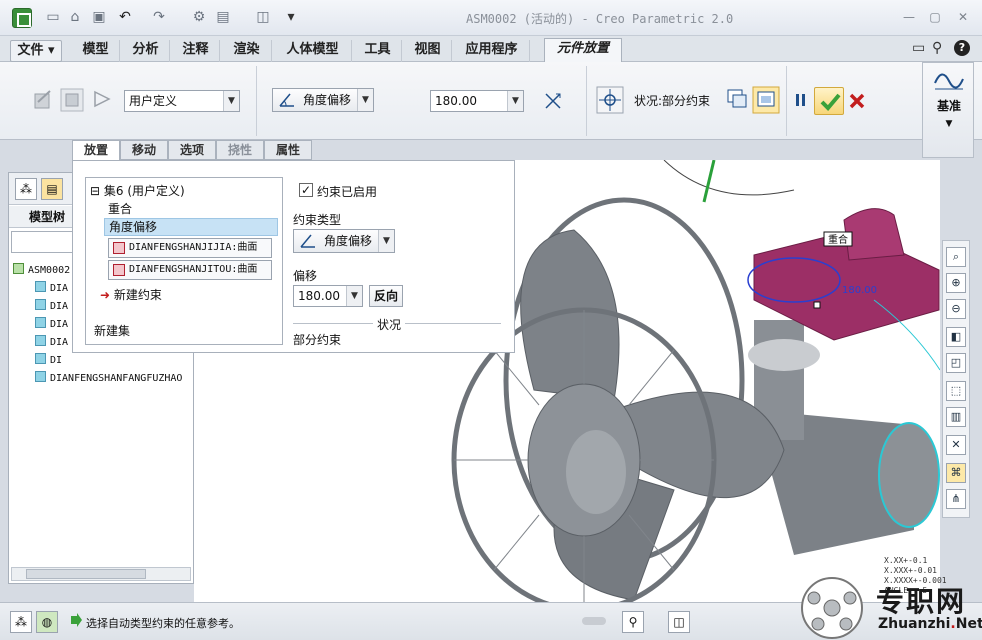  Describe the element at coordinates (75, 17) in the screenshot. I see `open-icon: ⌂` at that location.